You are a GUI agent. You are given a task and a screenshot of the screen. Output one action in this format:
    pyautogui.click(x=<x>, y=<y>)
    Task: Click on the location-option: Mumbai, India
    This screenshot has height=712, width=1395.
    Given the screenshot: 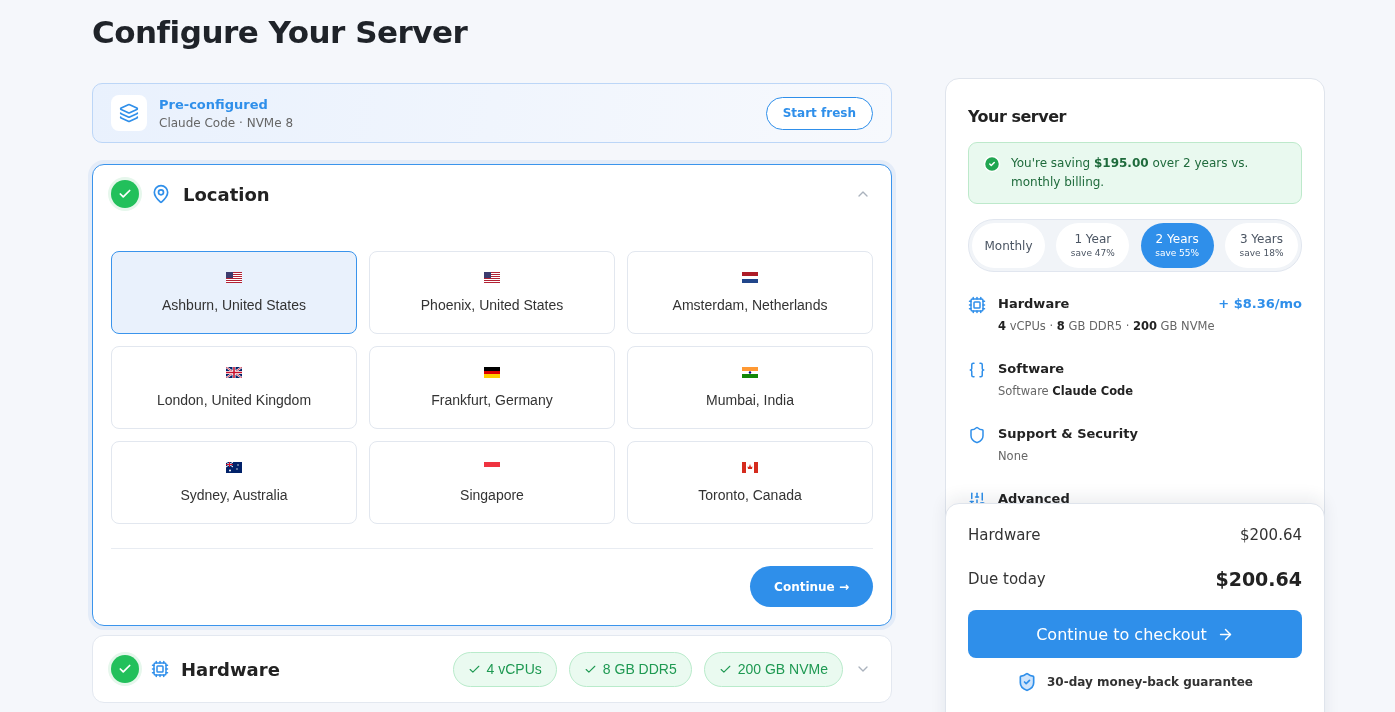 What is the action you would take?
    pyautogui.click(x=750, y=387)
    